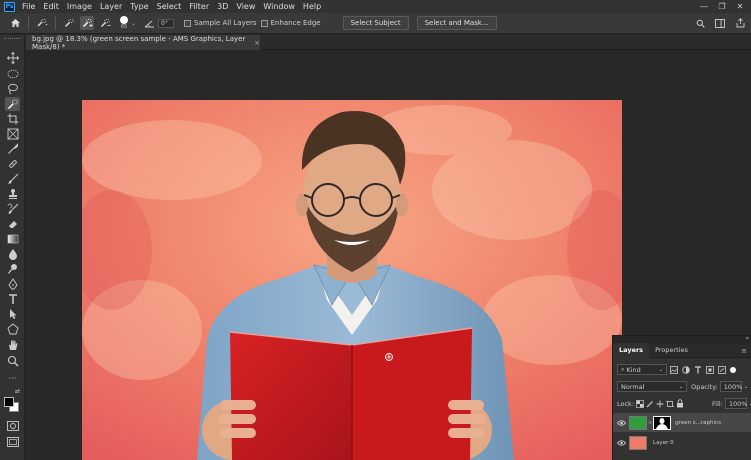 This screenshot has width=751, height=460. Describe the element at coordinates (722, 370) in the screenshot. I see `smart-object-filter-icon` at that location.